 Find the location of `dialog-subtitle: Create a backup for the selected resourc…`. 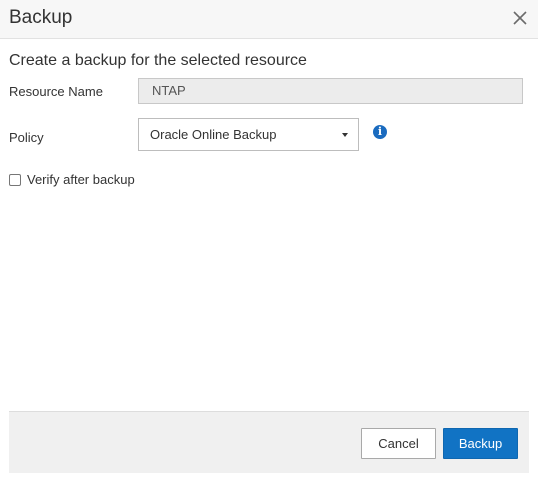

dialog-subtitle: Create a backup for the selected resourc… is located at coordinates (158, 60).